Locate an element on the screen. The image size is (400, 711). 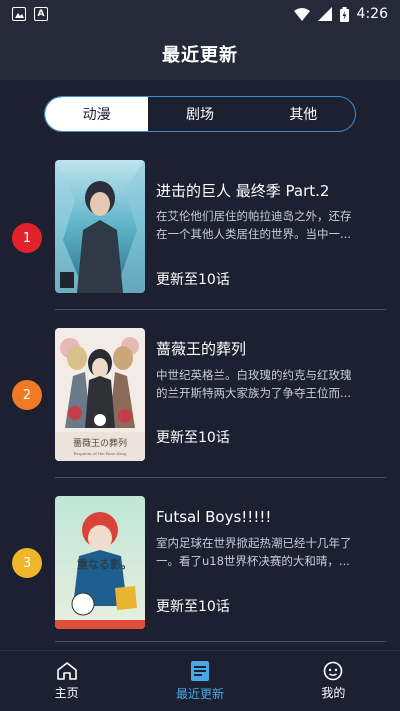
rank-badge: 3 is located at coordinates (27, 563).